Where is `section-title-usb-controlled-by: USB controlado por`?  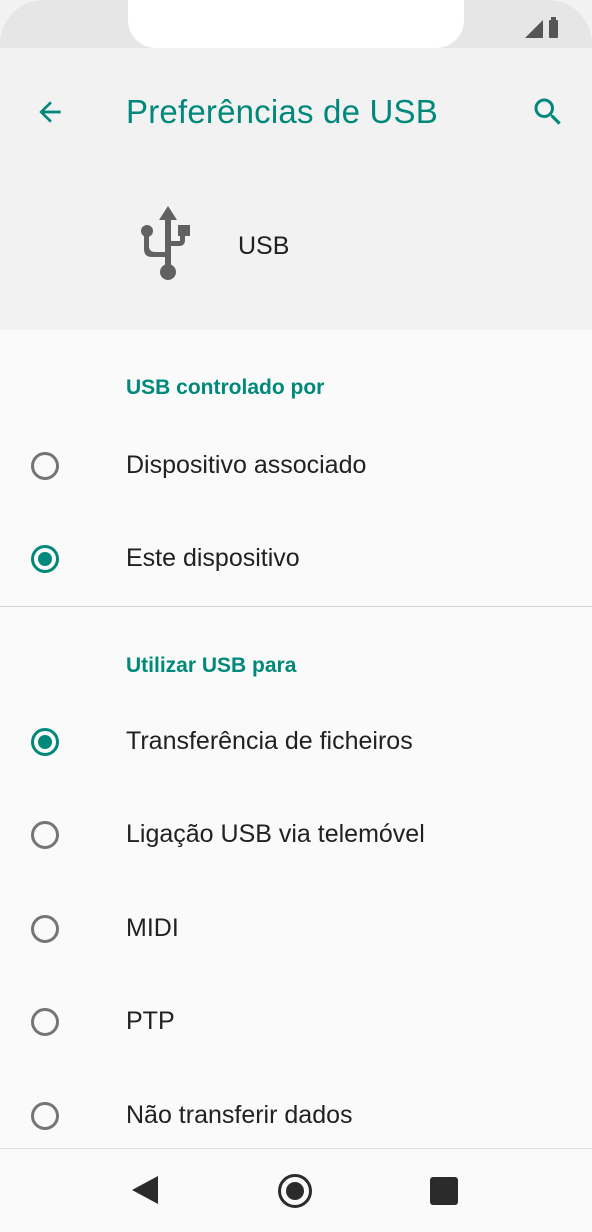
section-title-usb-controlled-by: USB controlado por is located at coordinates (225, 387).